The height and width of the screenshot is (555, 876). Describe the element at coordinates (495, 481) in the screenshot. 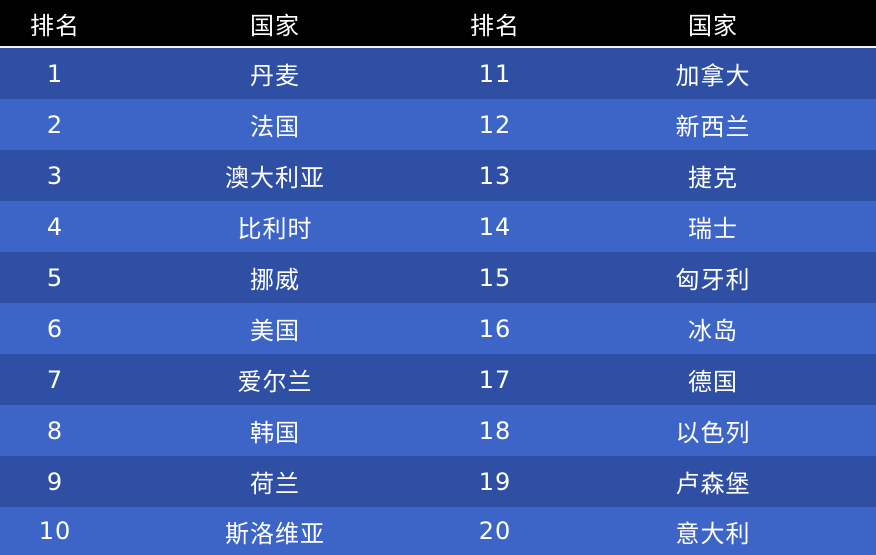

I see `rank-right: 19` at that location.